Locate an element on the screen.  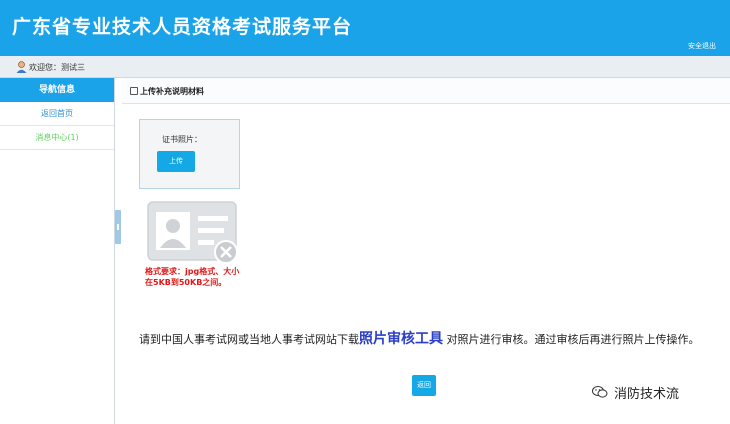
back-button: 返回 is located at coordinates (424, 385).